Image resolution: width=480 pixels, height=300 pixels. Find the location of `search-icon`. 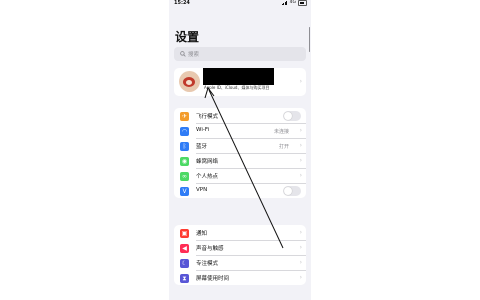

search-icon is located at coordinates (183, 54).